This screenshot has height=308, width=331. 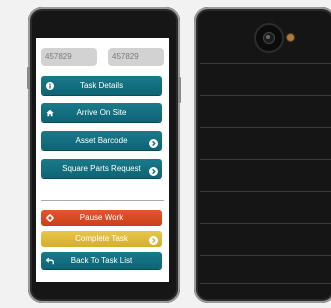 I want to click on arrive-on-site-label: Arrive On Site, so click(x=101, y=112).